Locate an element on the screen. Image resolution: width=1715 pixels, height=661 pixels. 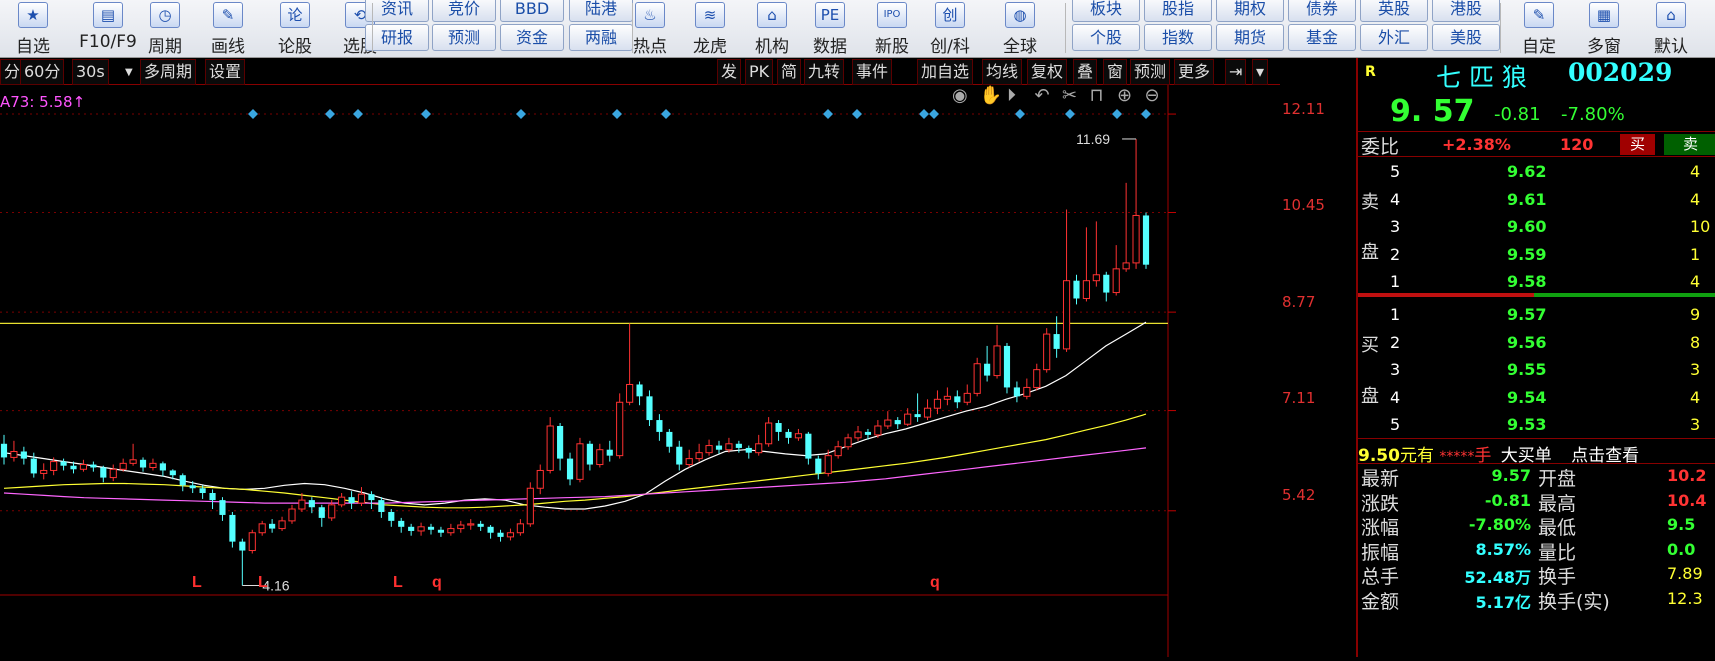
chart-tool-button: 叠 is located at coordinates (1085, 72).